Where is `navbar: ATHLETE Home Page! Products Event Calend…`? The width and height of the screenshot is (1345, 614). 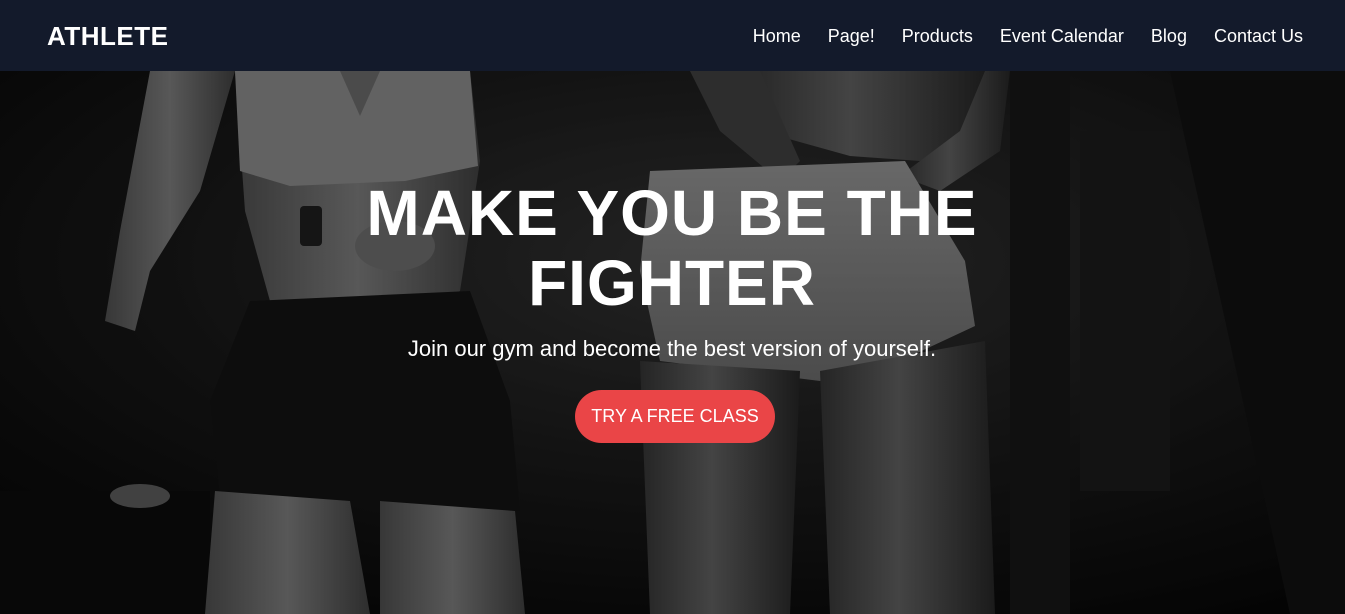 navbar: ATHLETE Home Page! Products Event Calend… is located at coordinates (672, 35).